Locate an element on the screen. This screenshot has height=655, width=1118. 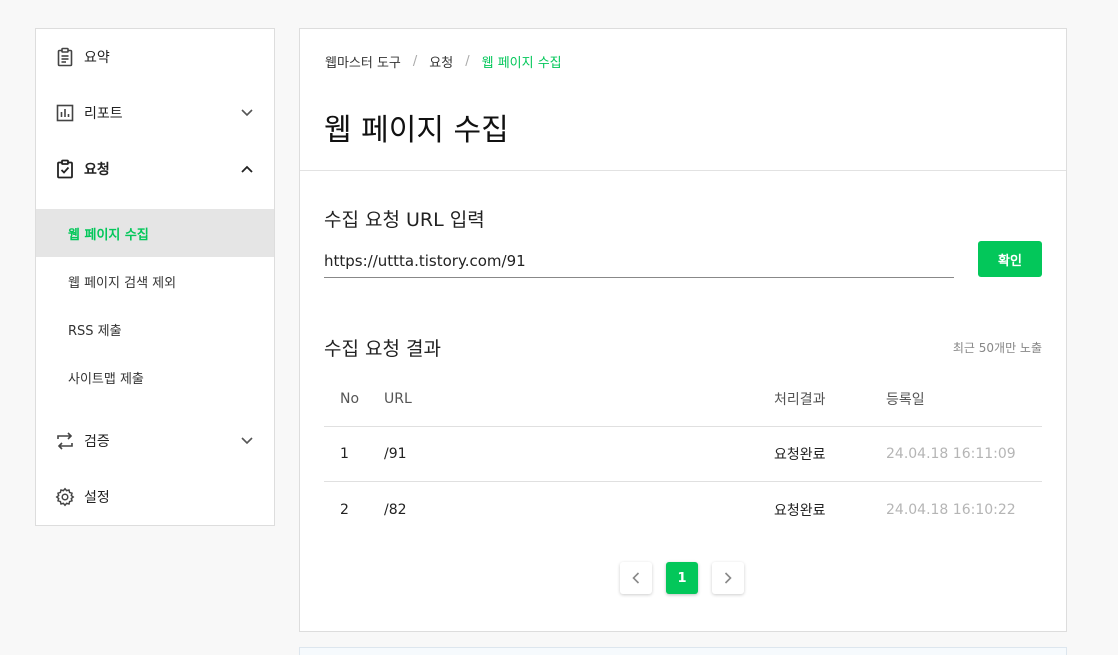
prev-page-button is located at coordinates (636, 578).